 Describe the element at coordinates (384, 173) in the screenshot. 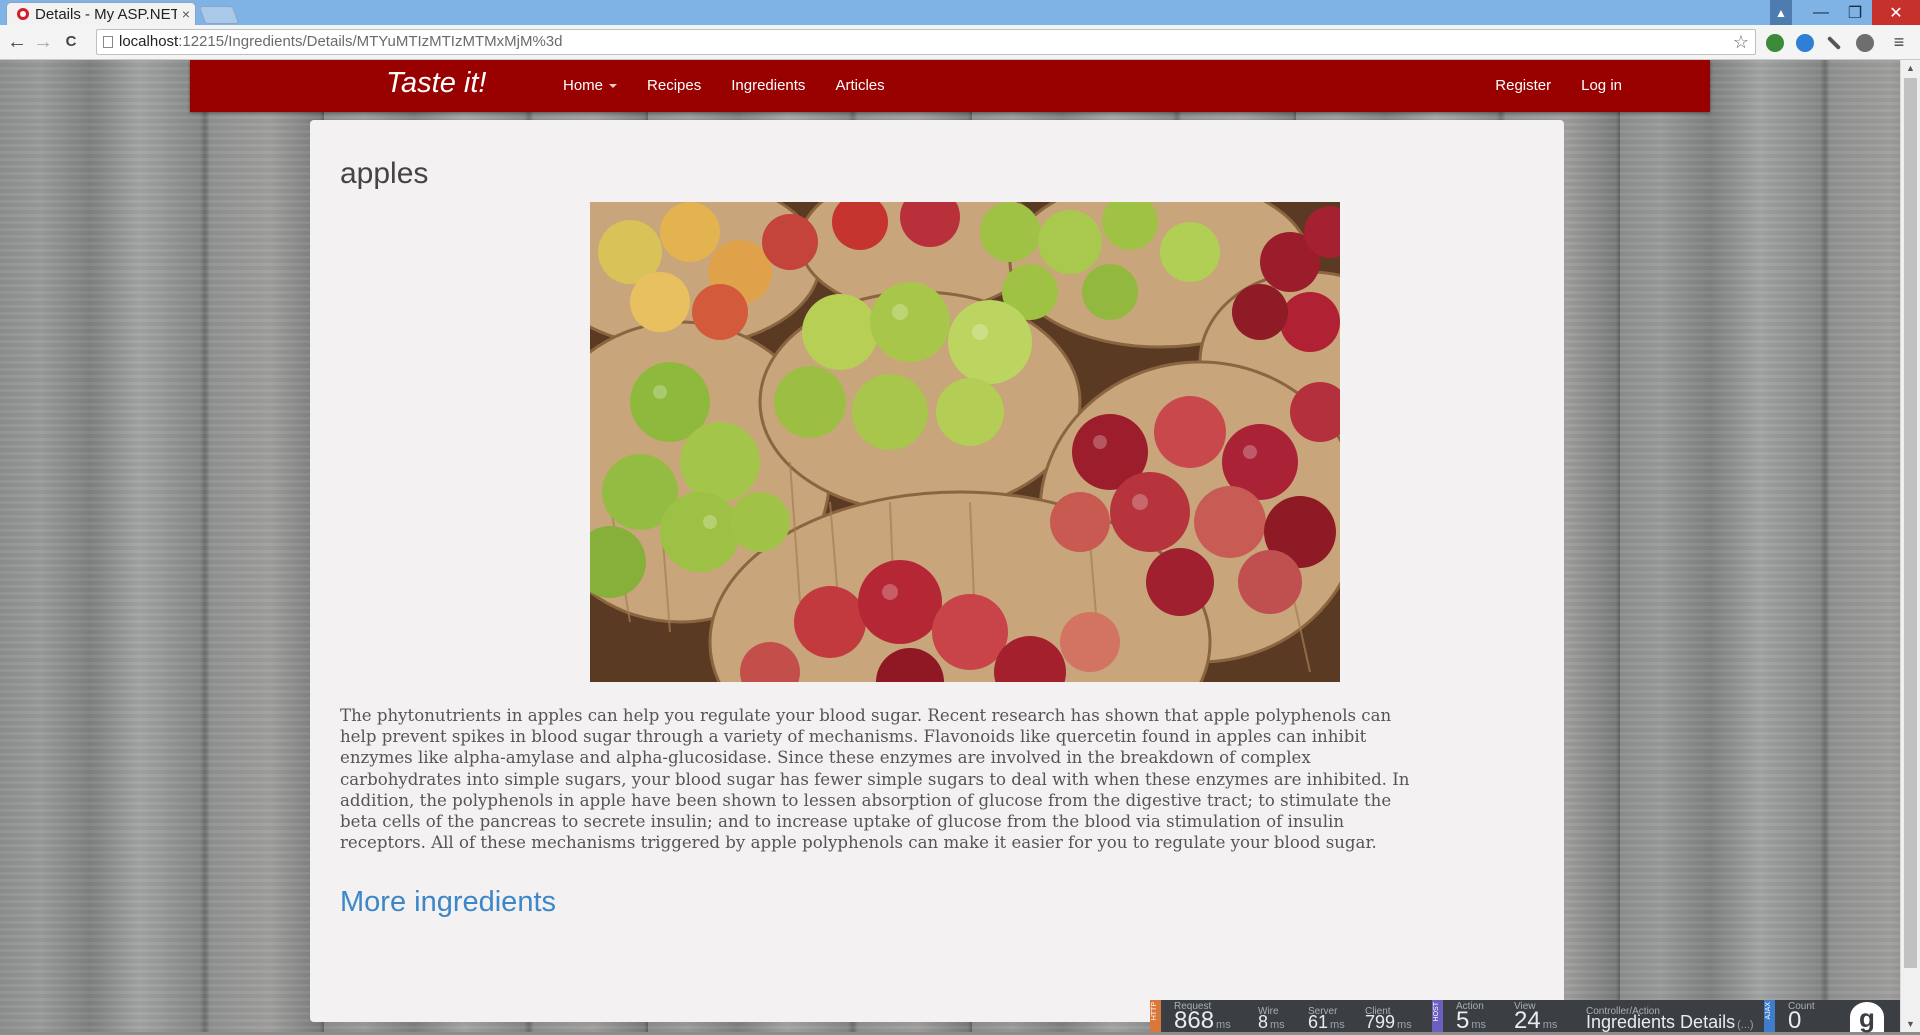

I see `ingredient-name: apples` at that location.